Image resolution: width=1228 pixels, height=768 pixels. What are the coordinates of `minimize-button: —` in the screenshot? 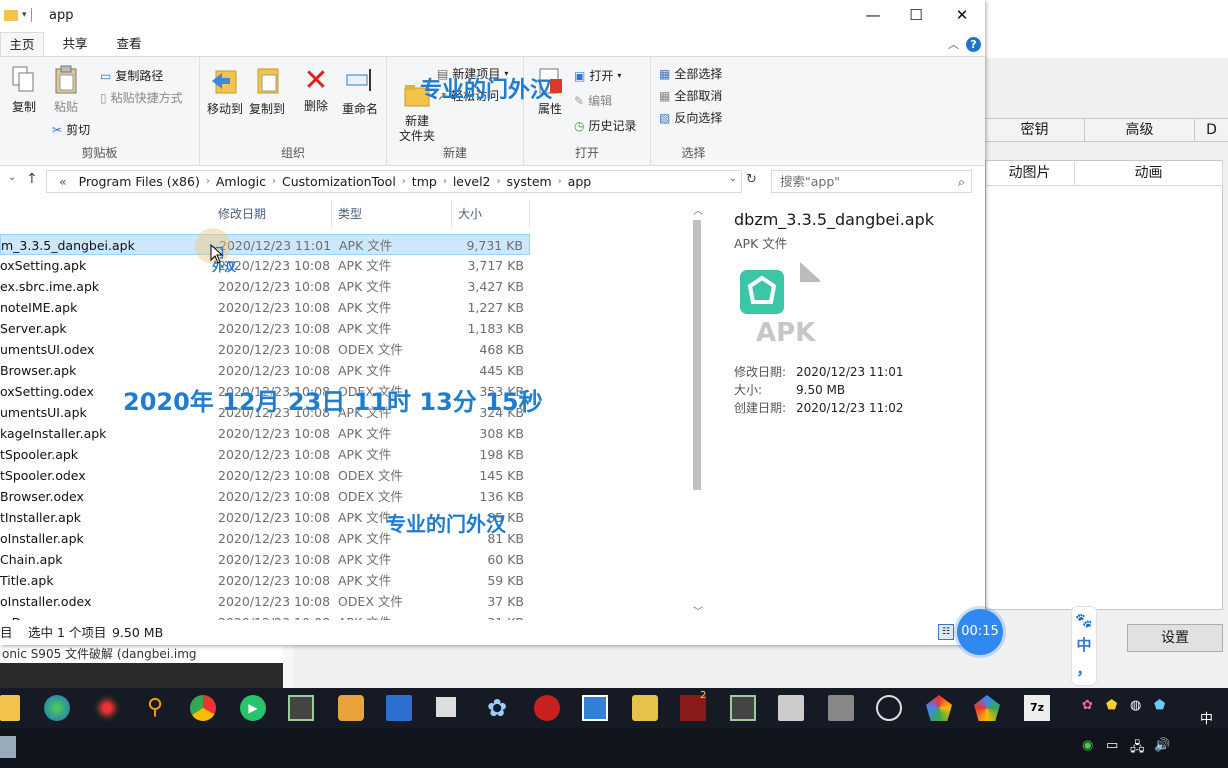 It's located at (873, 15).